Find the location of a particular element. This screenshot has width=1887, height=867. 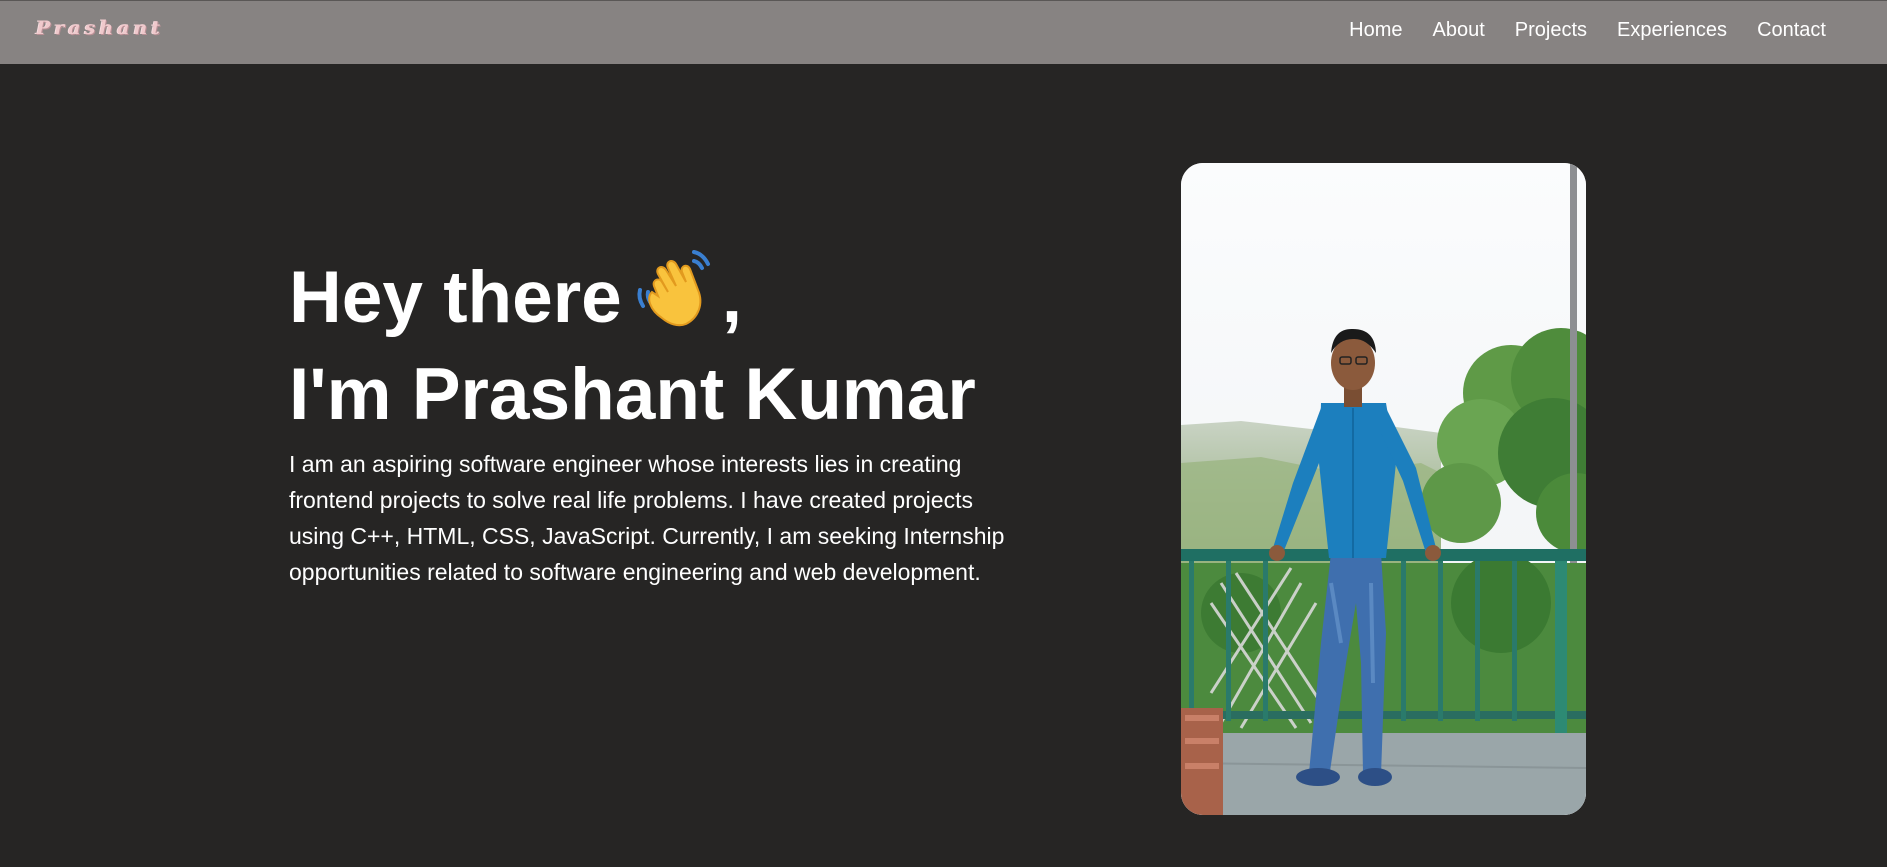

hero-headline: Hey there , I'm Prashant Kumar is located at coordinates (659, 343).